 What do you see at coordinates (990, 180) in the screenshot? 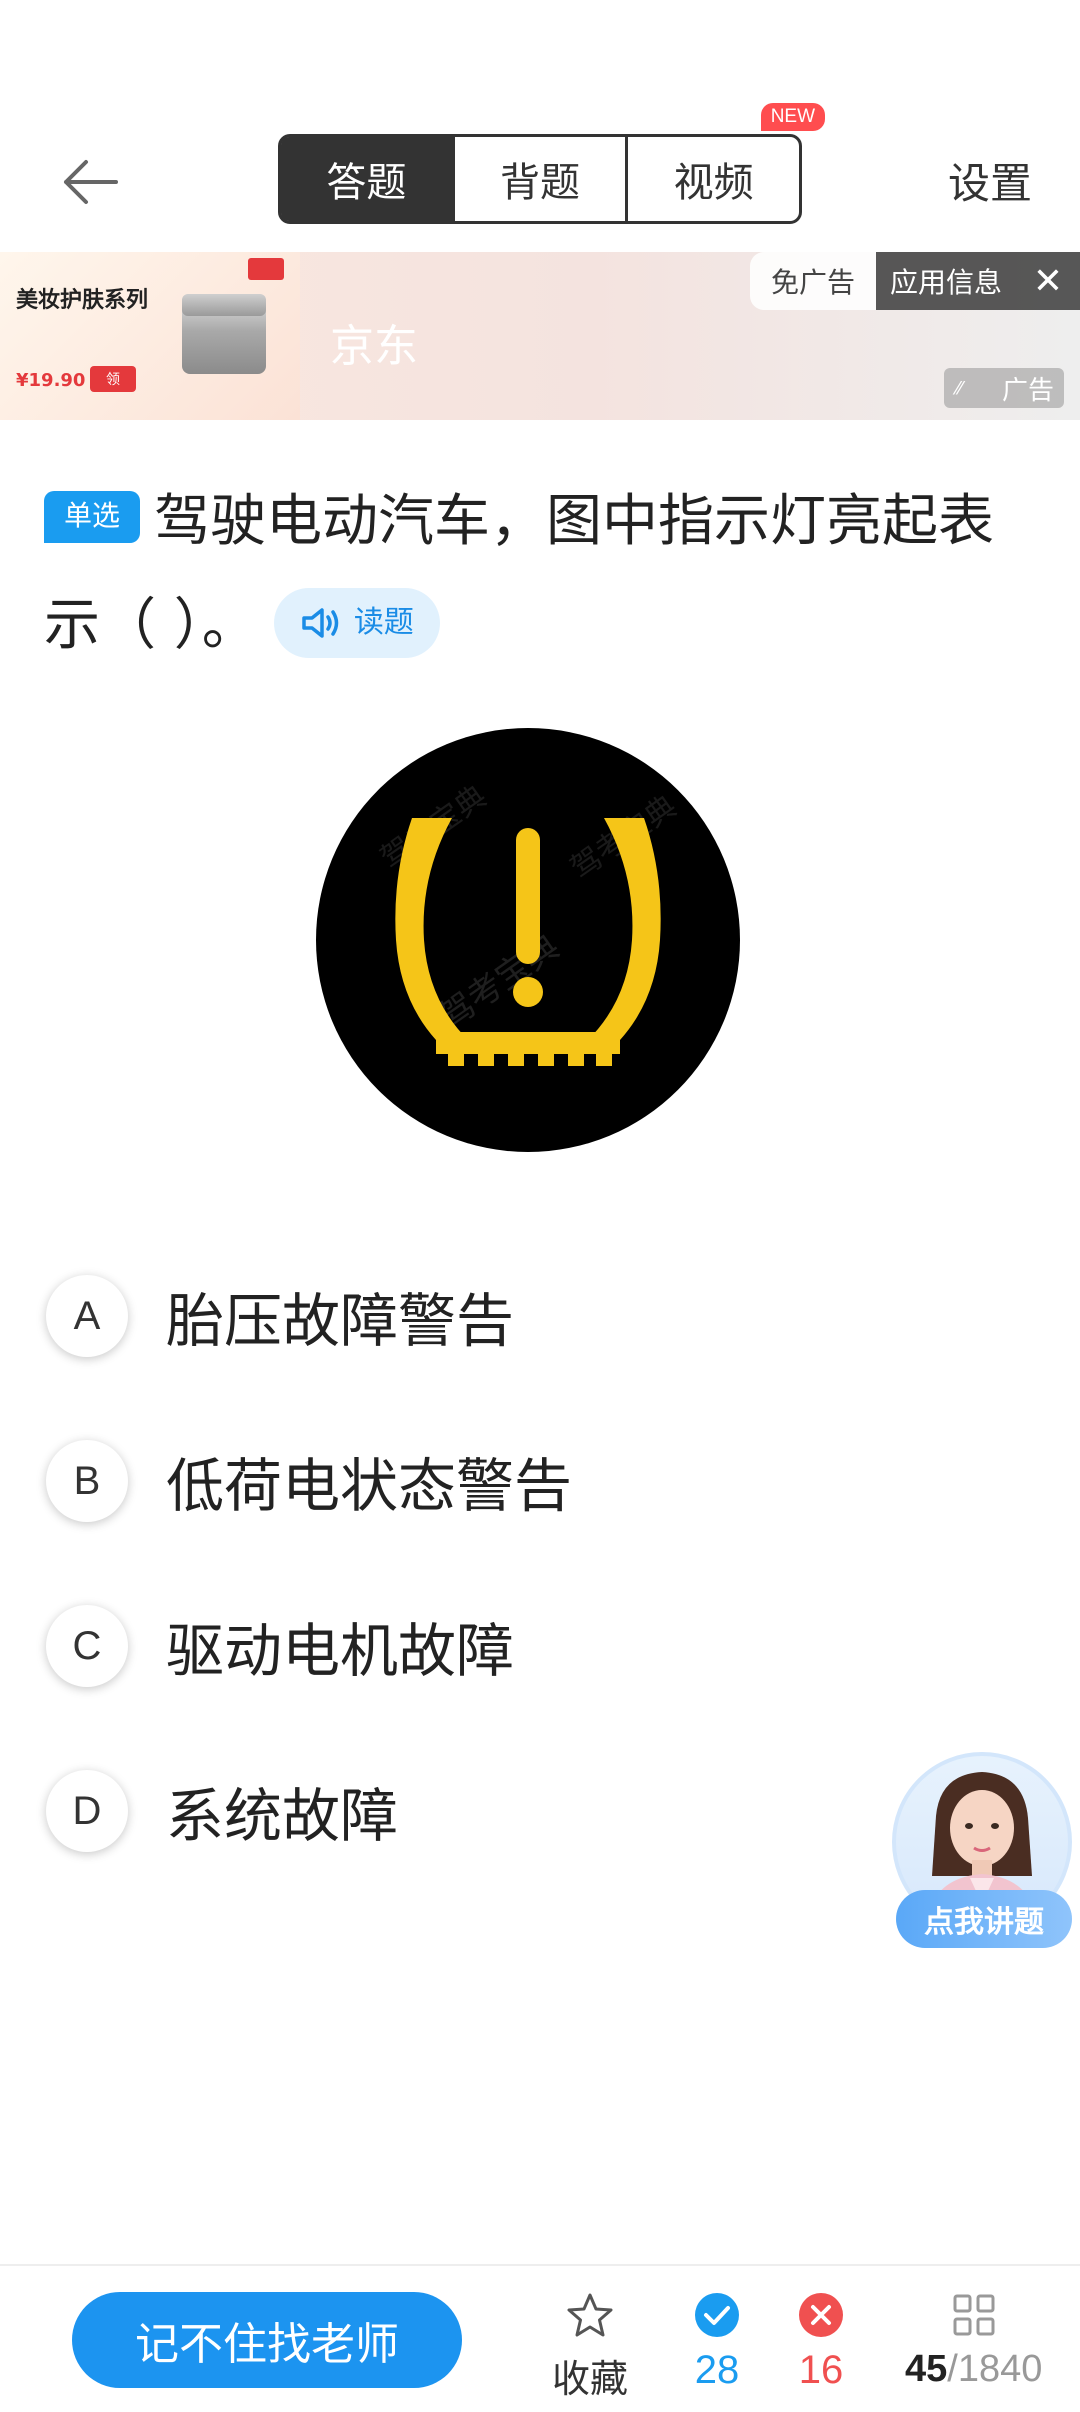
I see `settings-button: 设置` at bounding box center [990, 180].